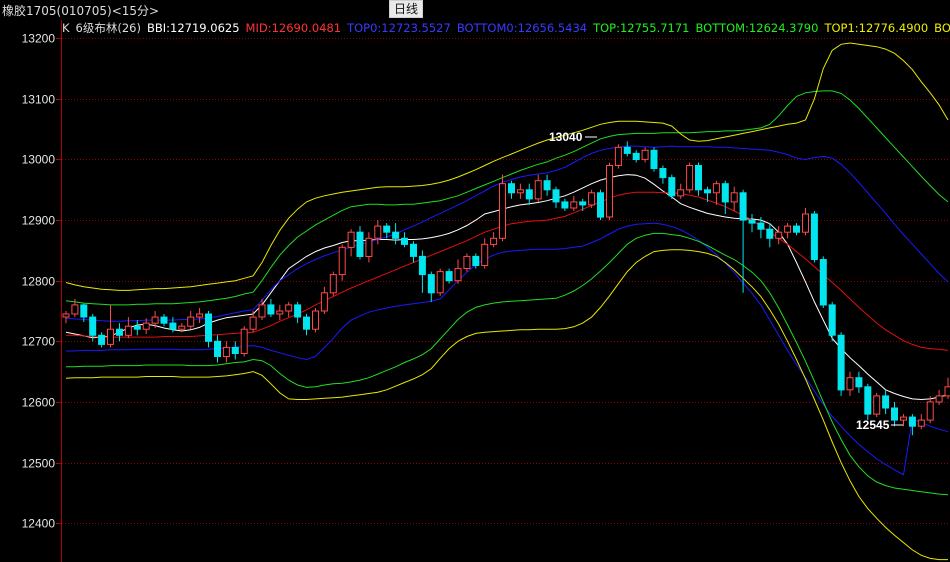  I want to click on y-tick-label: 13100, so click(39, 100).